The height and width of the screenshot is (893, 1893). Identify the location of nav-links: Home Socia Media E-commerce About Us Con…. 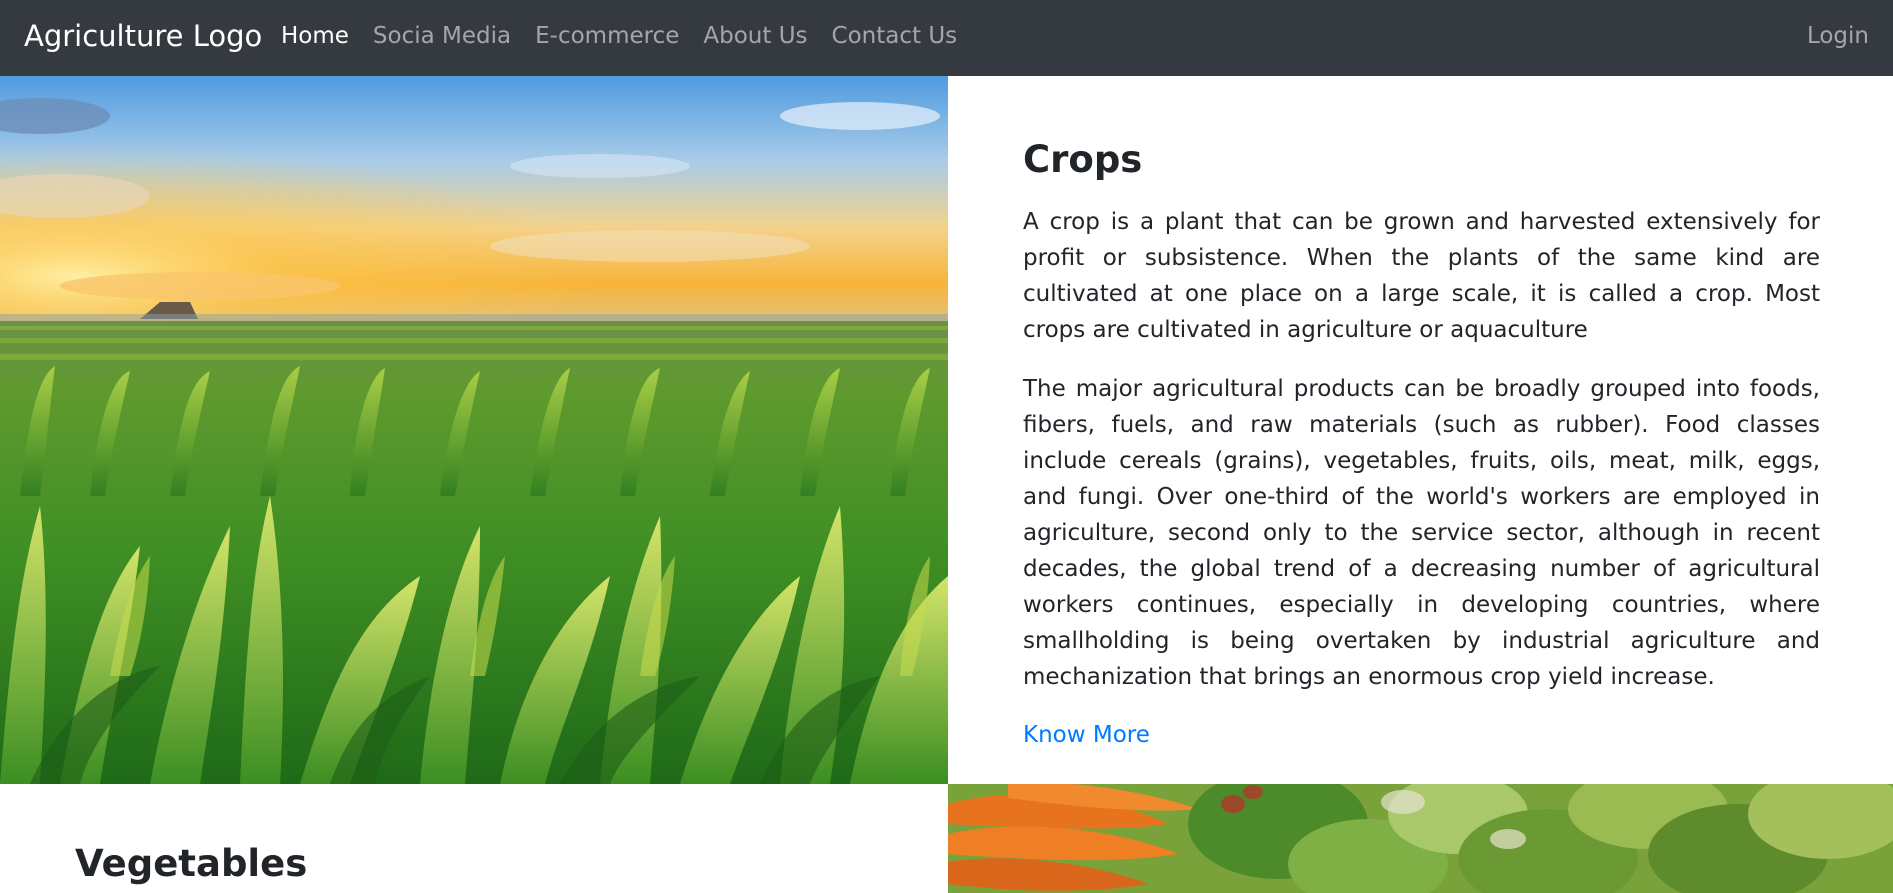
(631, 36).